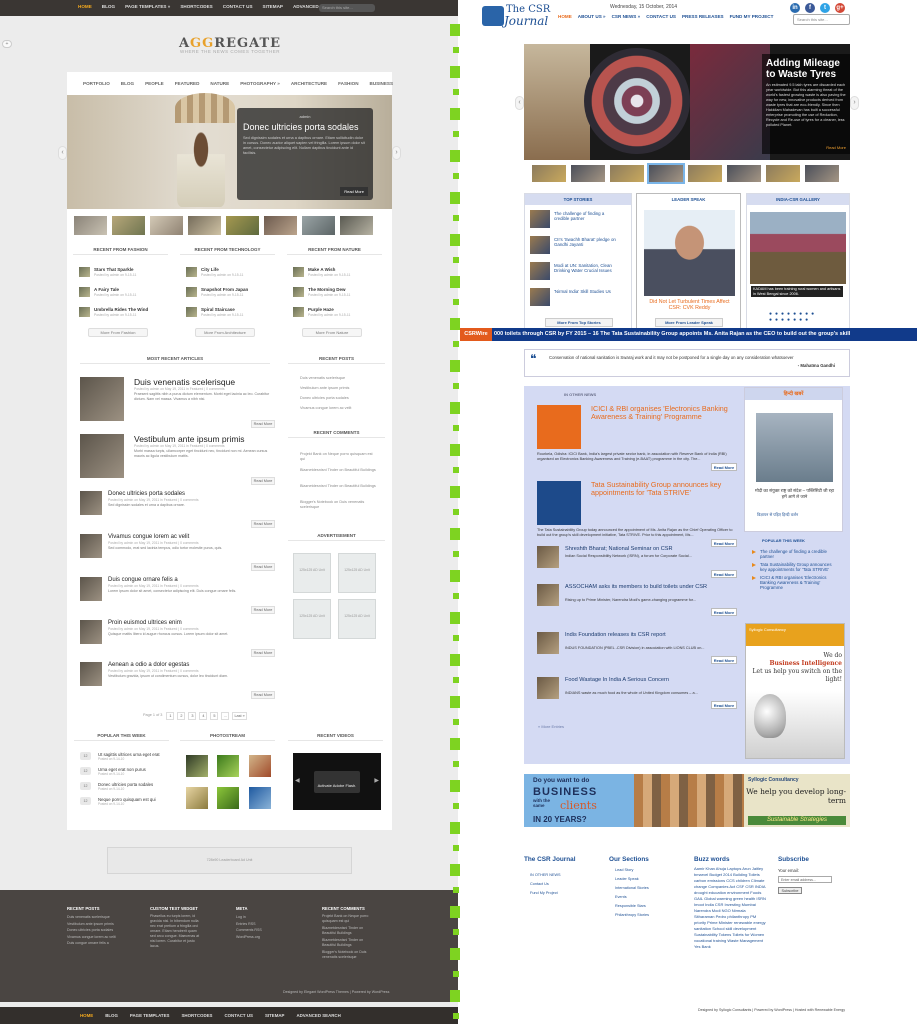 This screenshot has height=1024, width=917. Describe the element at coordinates (231, 272) in the screenshot. I see `list-item: City Life Posted by admin on 9-15-11` at that location.